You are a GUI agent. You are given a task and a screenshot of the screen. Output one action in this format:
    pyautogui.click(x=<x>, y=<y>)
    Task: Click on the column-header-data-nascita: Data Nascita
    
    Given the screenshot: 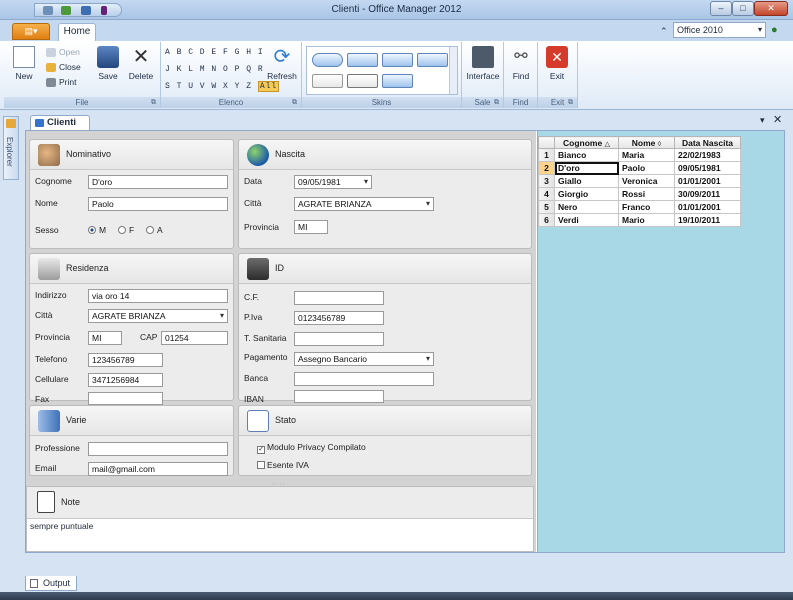 What is the action you would take?
    pyautogui.click(x=707, y=142)
    